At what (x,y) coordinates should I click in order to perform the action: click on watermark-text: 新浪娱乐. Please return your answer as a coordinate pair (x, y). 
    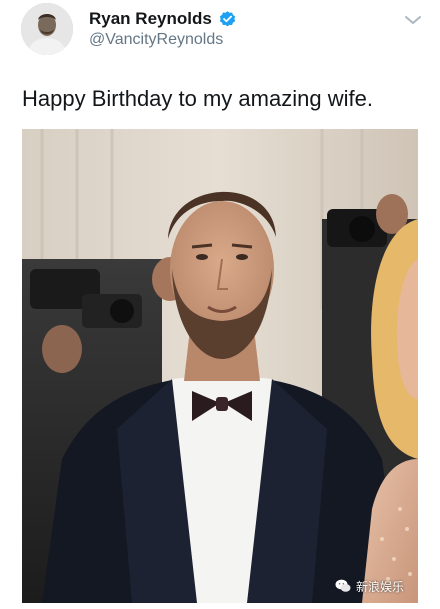
    Looking at the image, I should click on (379, 586).